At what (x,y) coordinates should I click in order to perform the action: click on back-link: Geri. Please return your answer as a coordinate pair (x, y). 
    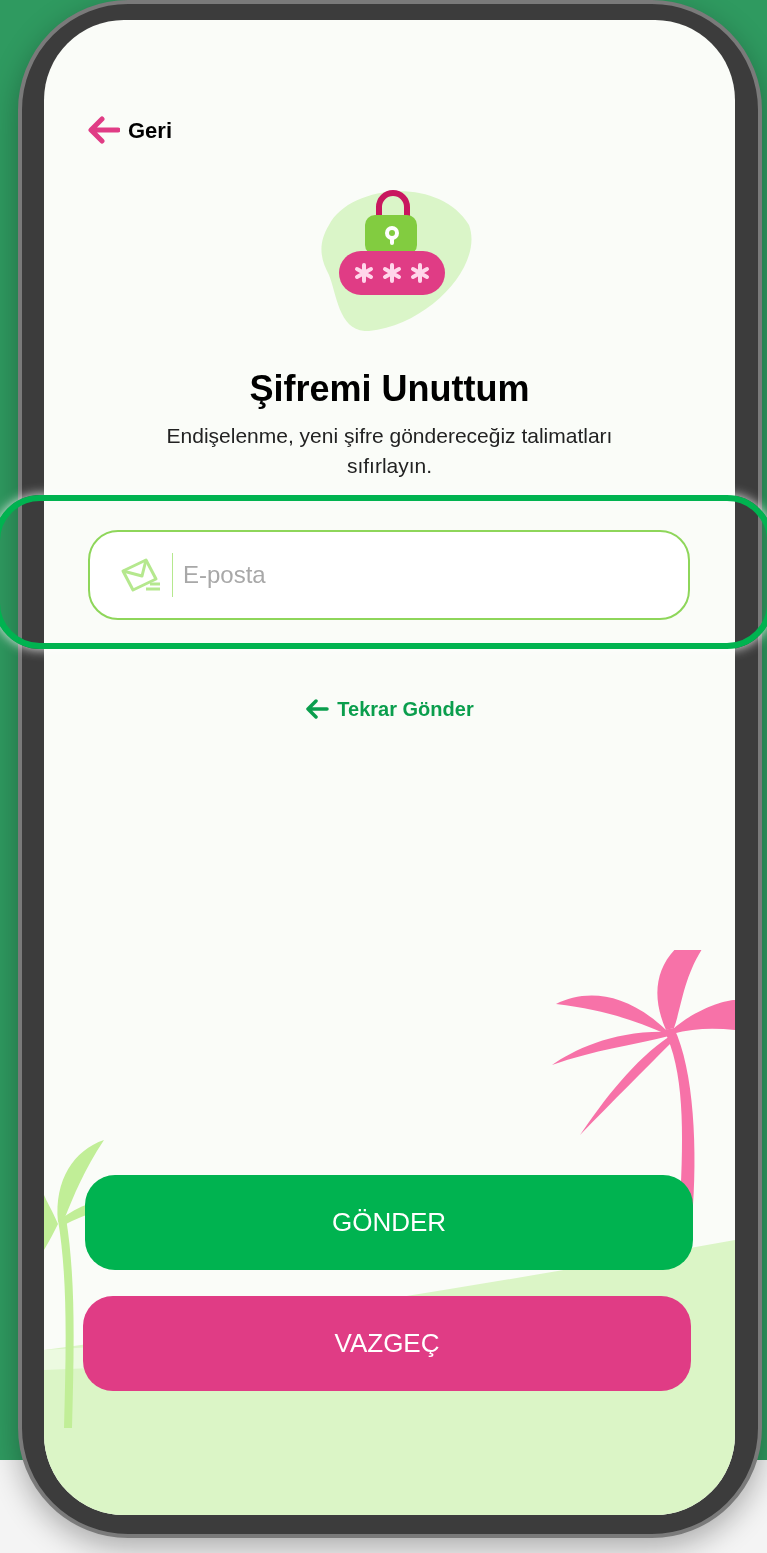
    Looking at the image, I should click on (130, 130).